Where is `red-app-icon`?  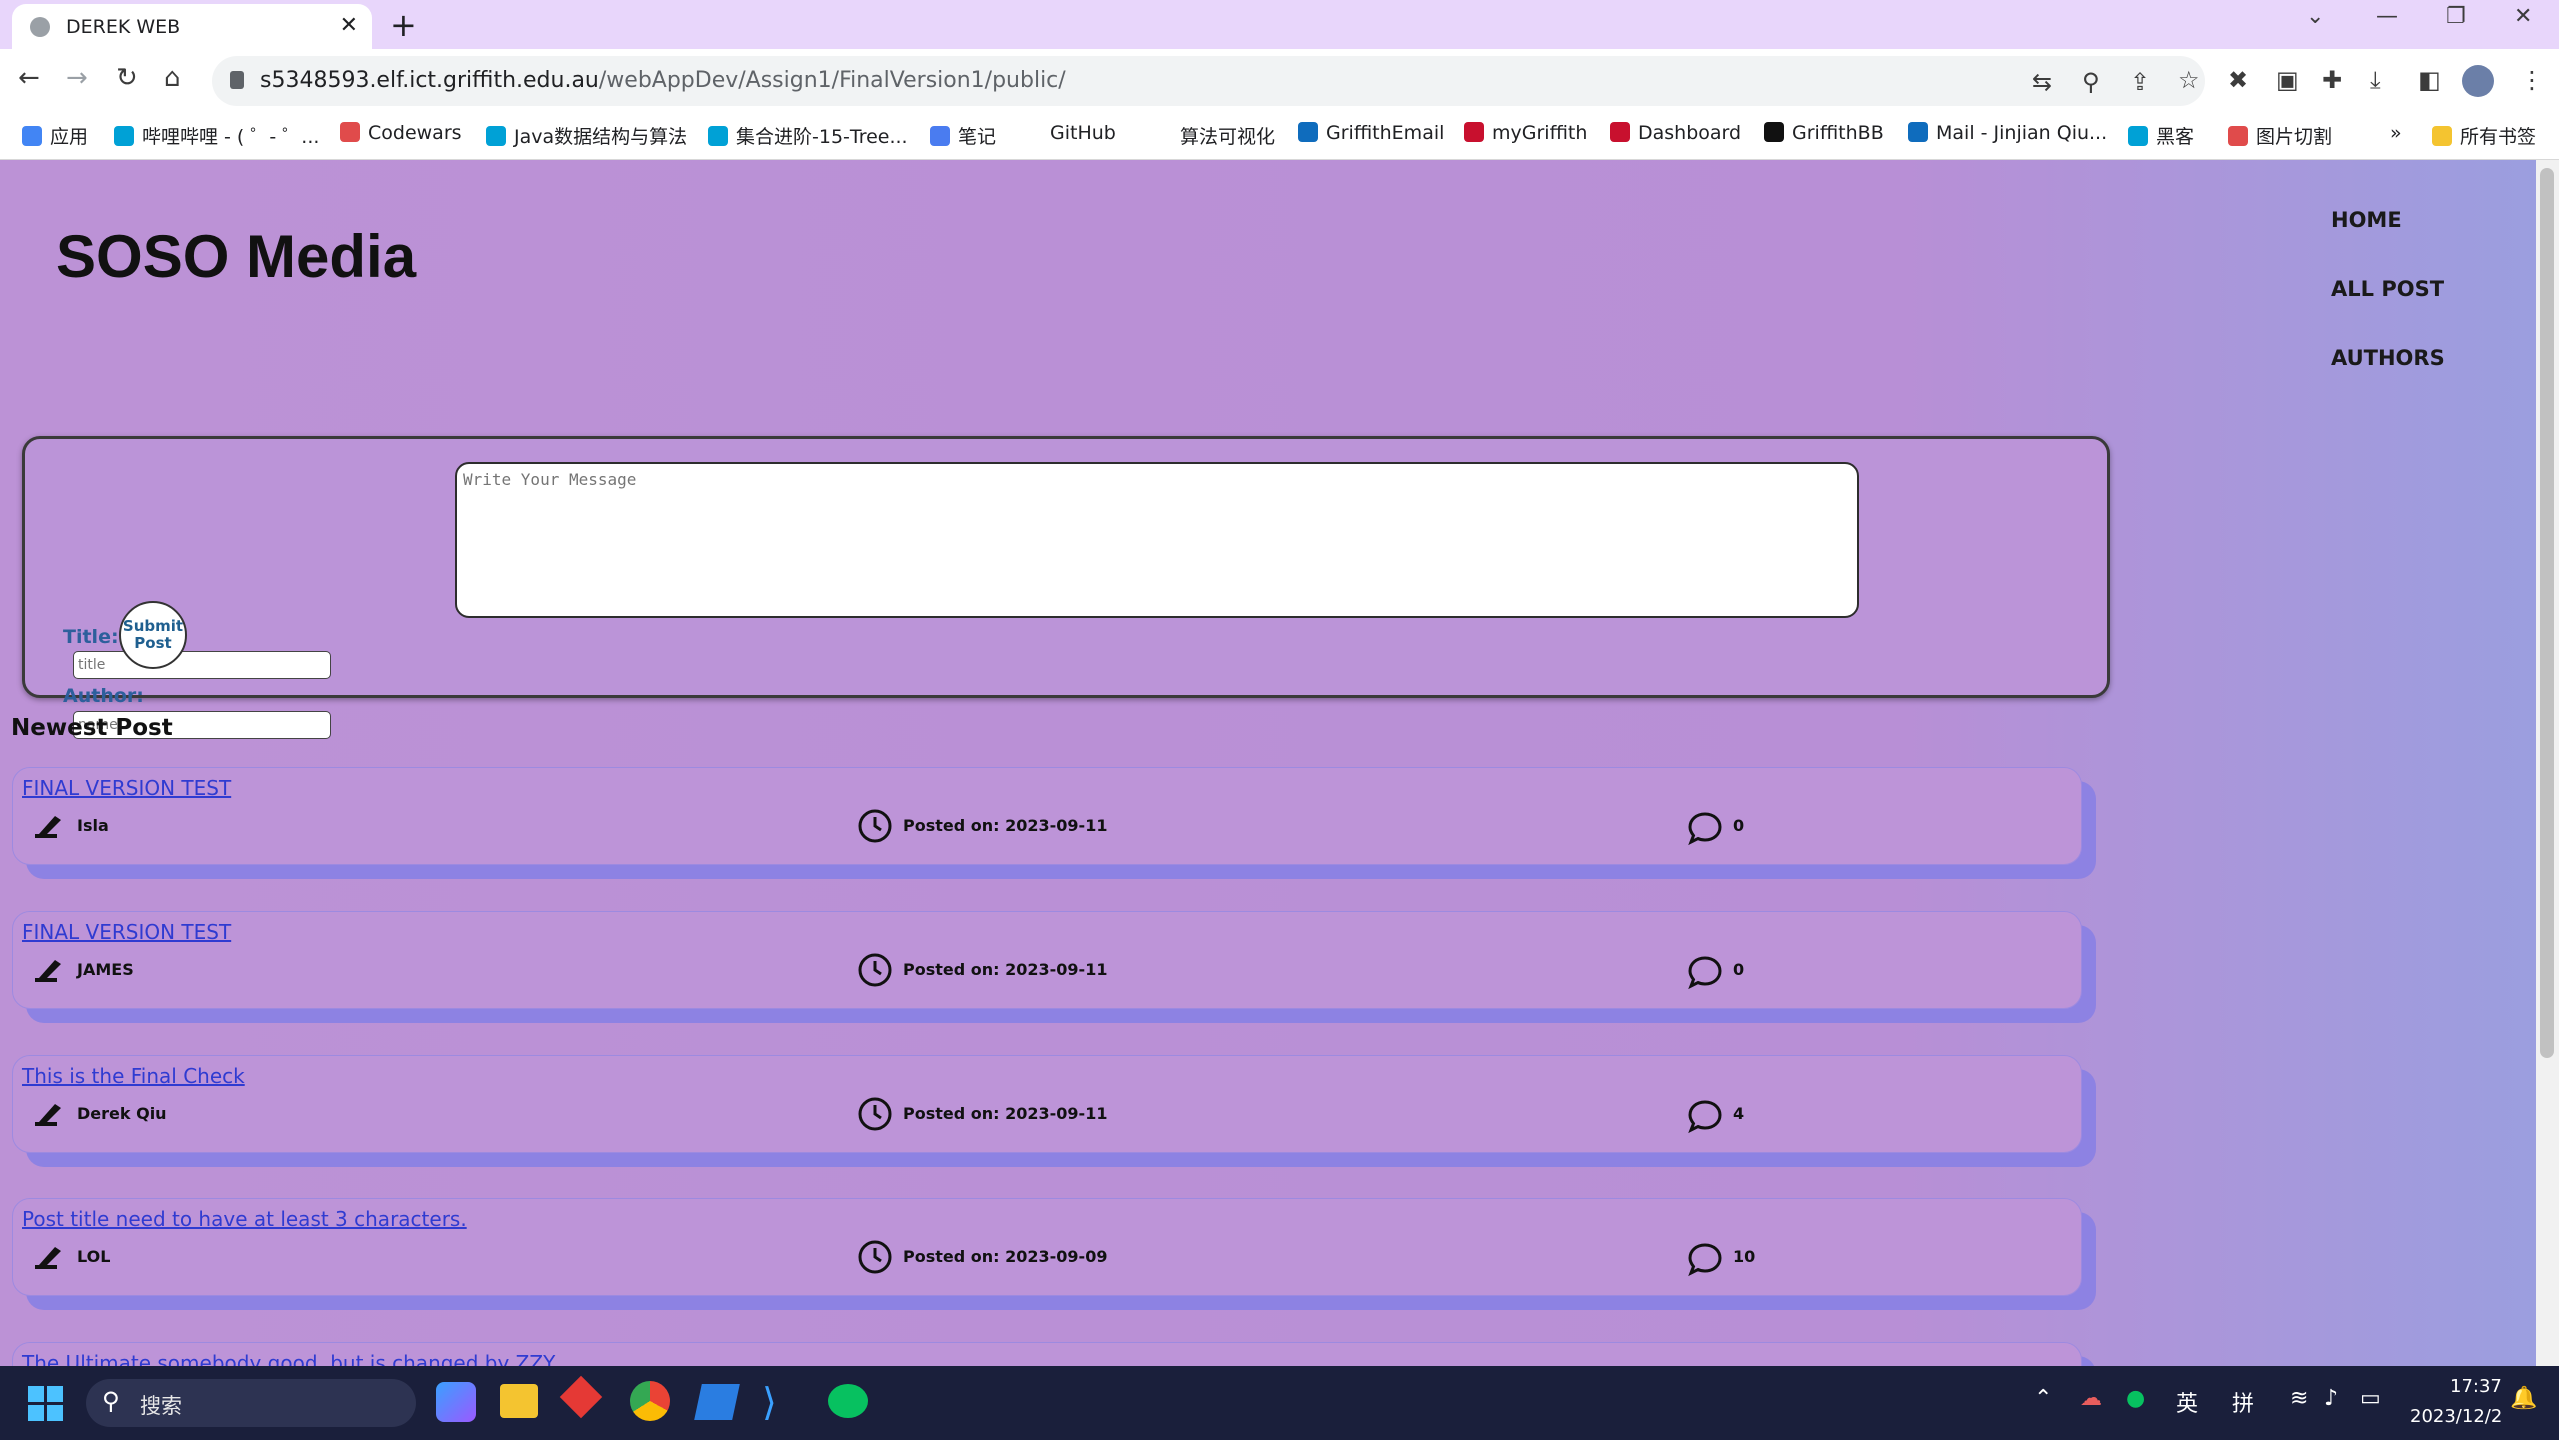 red-app-icon is located at coordinates (581, 1397).